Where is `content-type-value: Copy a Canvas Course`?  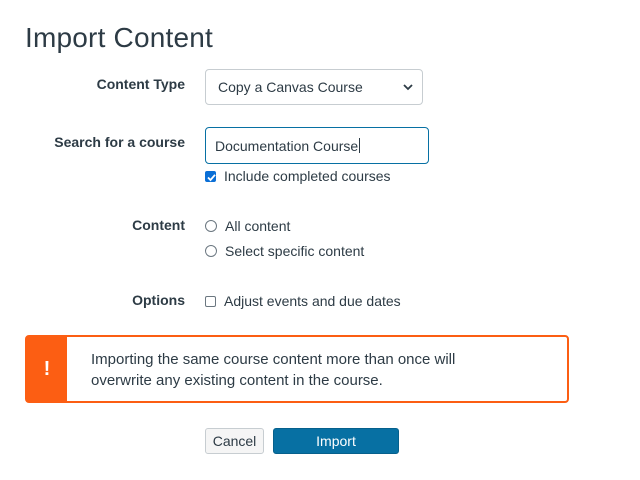
content-type-value: Copy a Canvas Course is located at coordinates (290, 87).